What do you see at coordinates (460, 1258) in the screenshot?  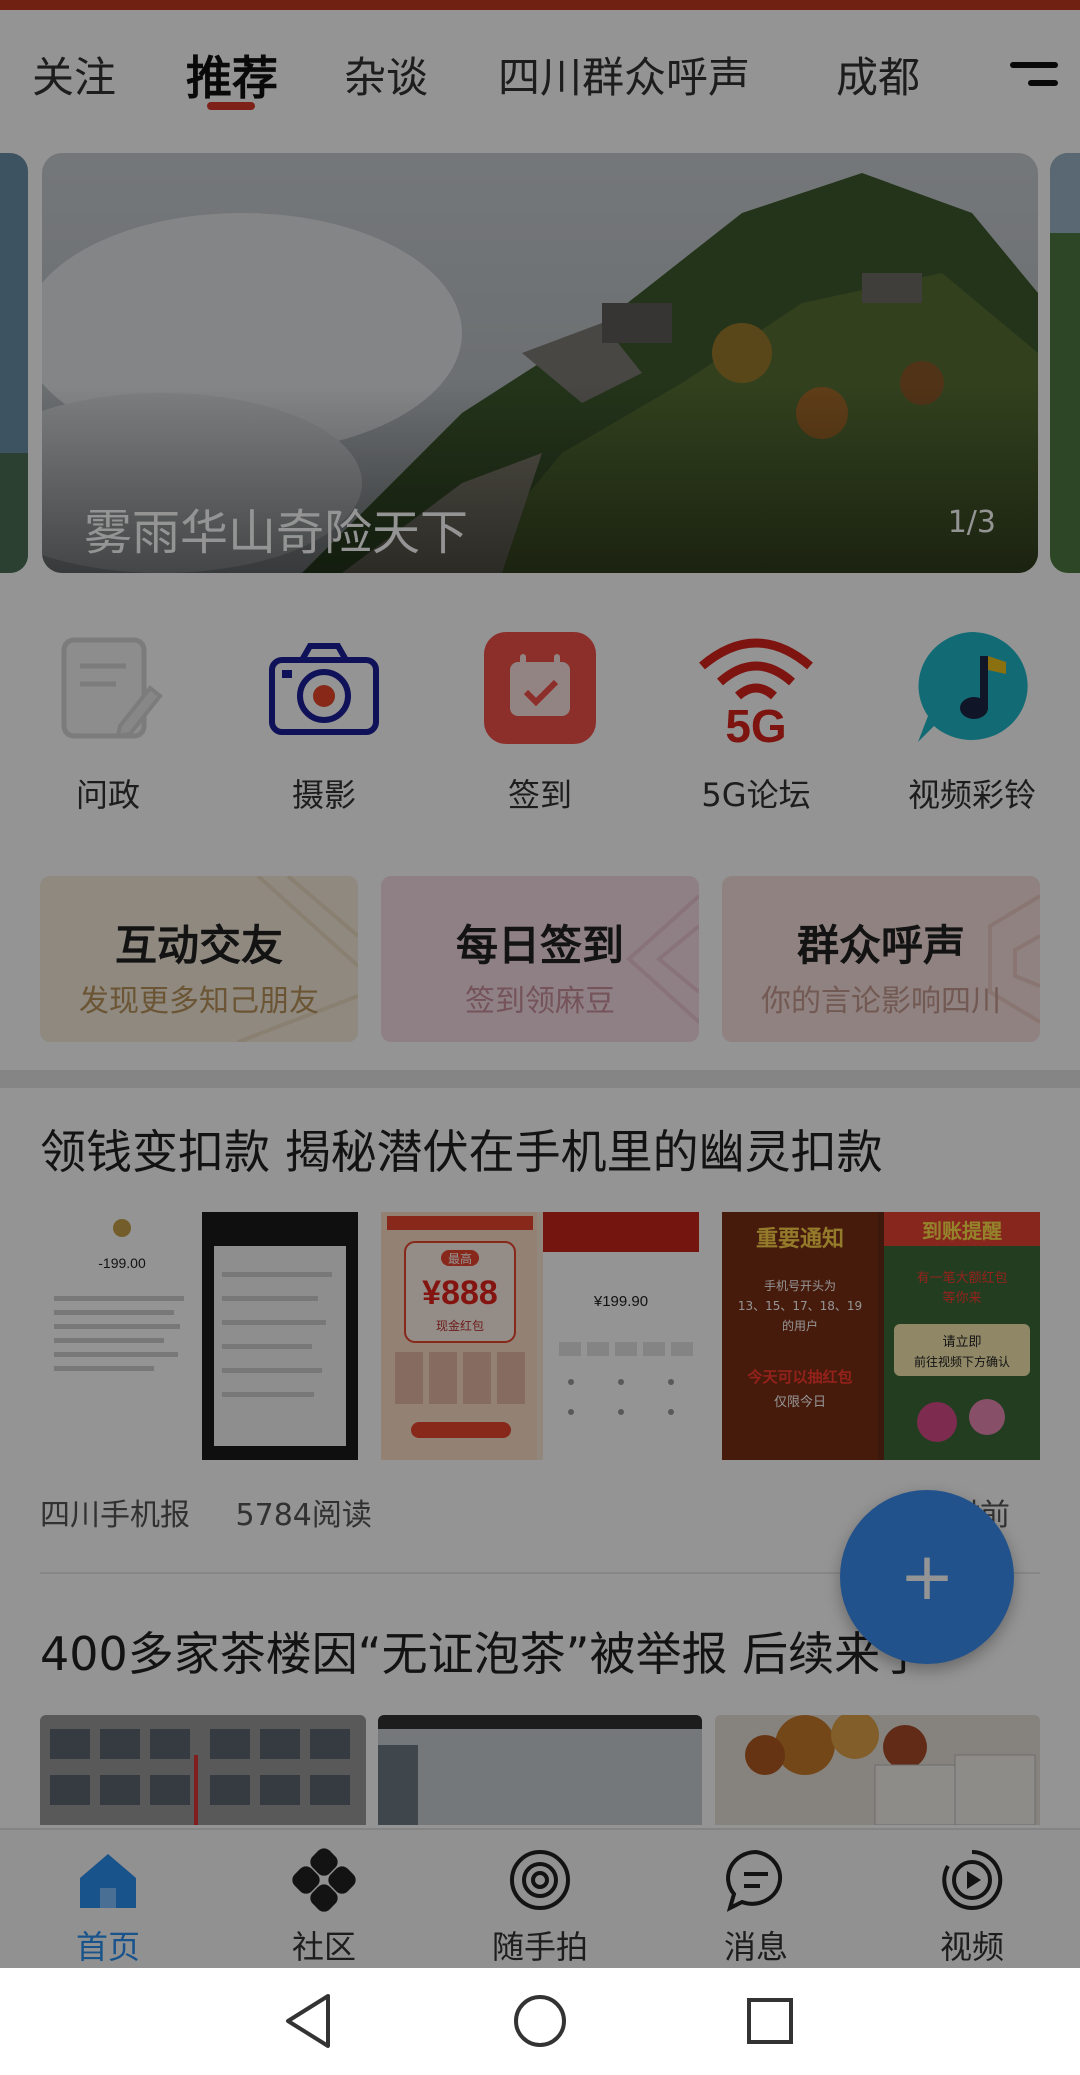 I see `svg-text: 最高` at bounding box center [460, 1258].